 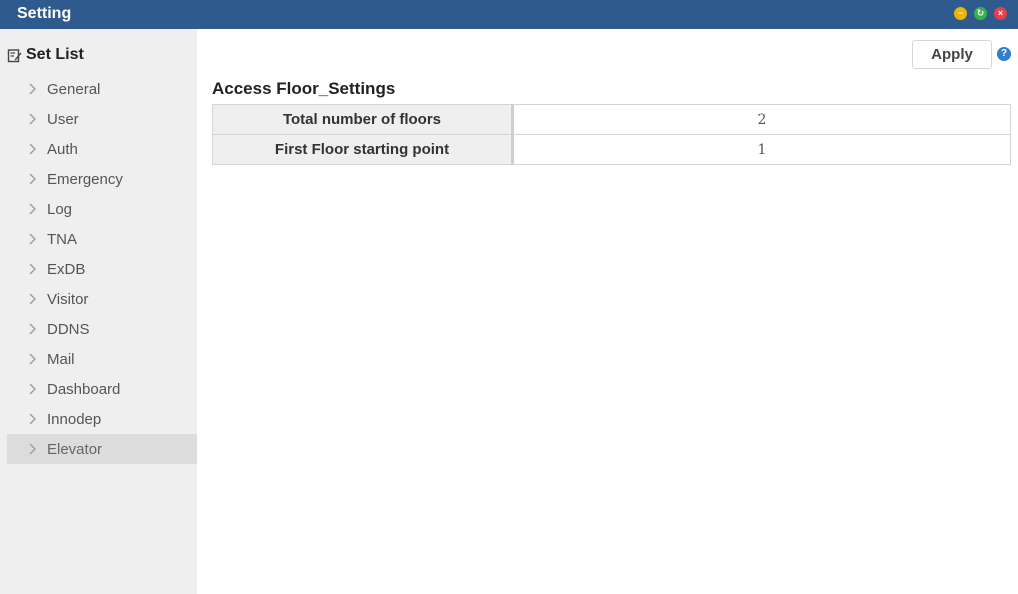 What do you see at coordinates (60, 209) in the screenshot?
I see `sidebar-item-label: Log` at bounding box center [60, 209].